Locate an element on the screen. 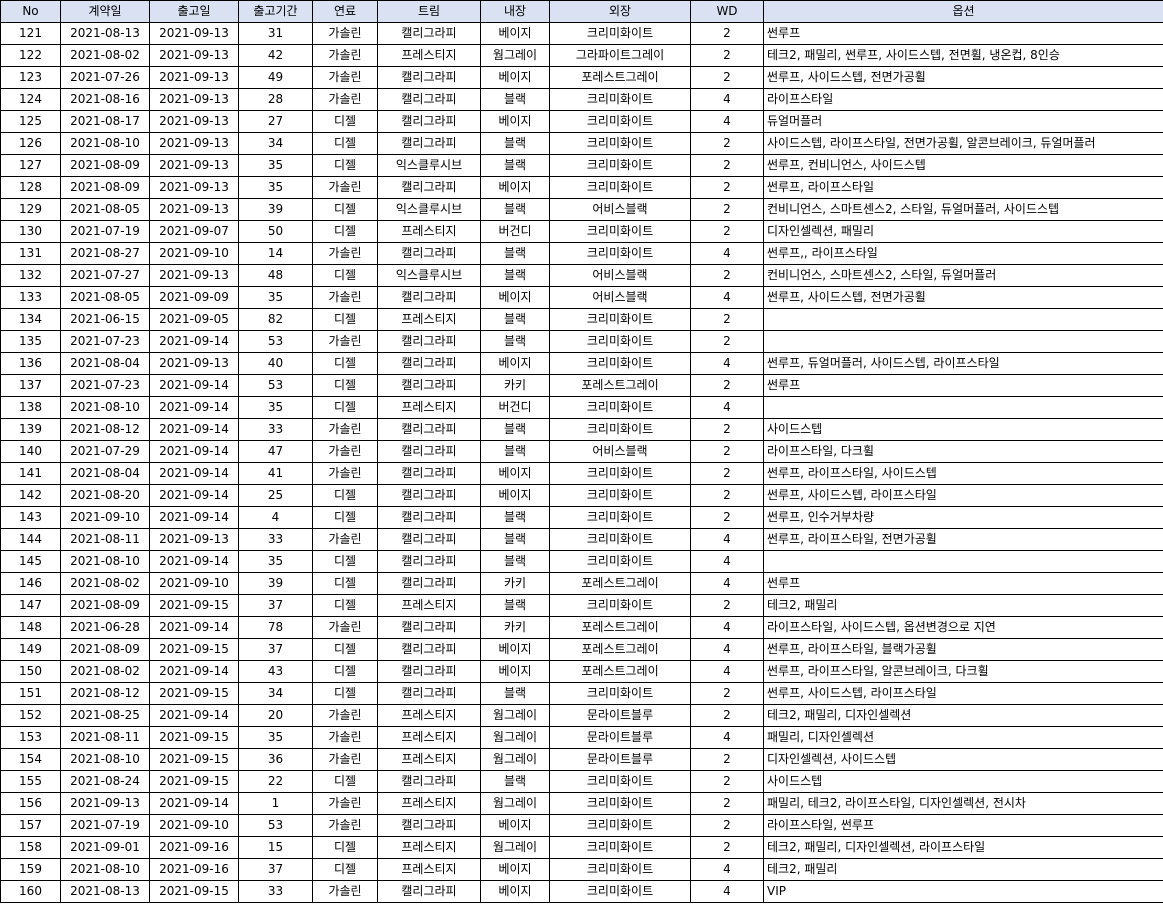 The image size is (1163, 905). cell-no: 130 is located at coordinates (30, 231).